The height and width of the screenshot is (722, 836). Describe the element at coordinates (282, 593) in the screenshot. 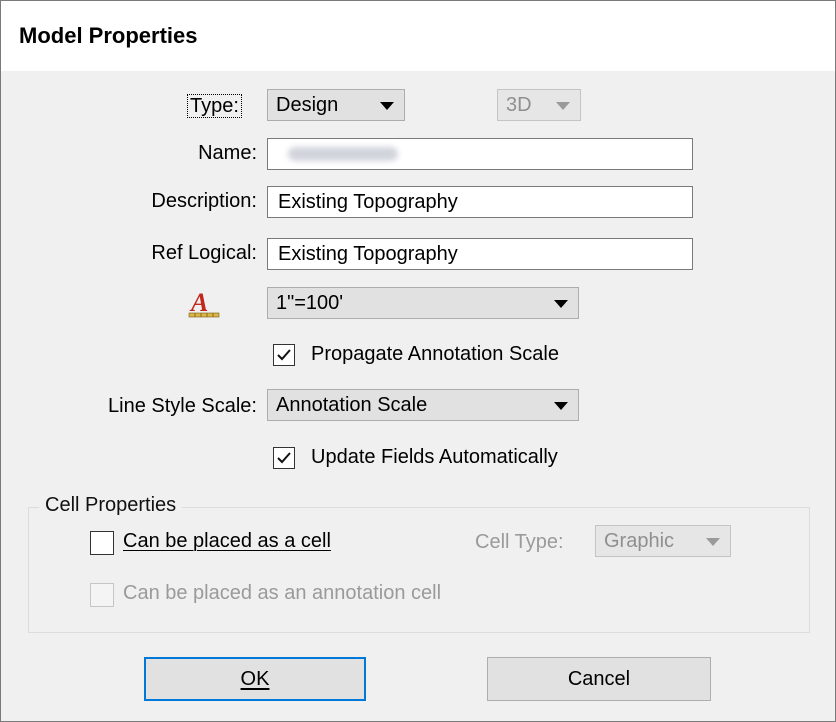

I see `placed-as-annotation-cell-label: Can be placed as an annotation cell` at that location.